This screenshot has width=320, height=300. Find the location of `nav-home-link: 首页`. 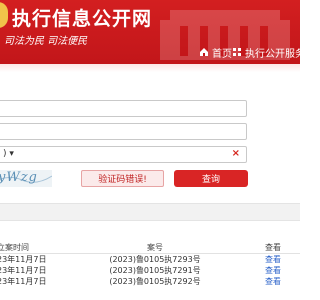

nav-home-link: 首页 is located at coordinates (215, 52).